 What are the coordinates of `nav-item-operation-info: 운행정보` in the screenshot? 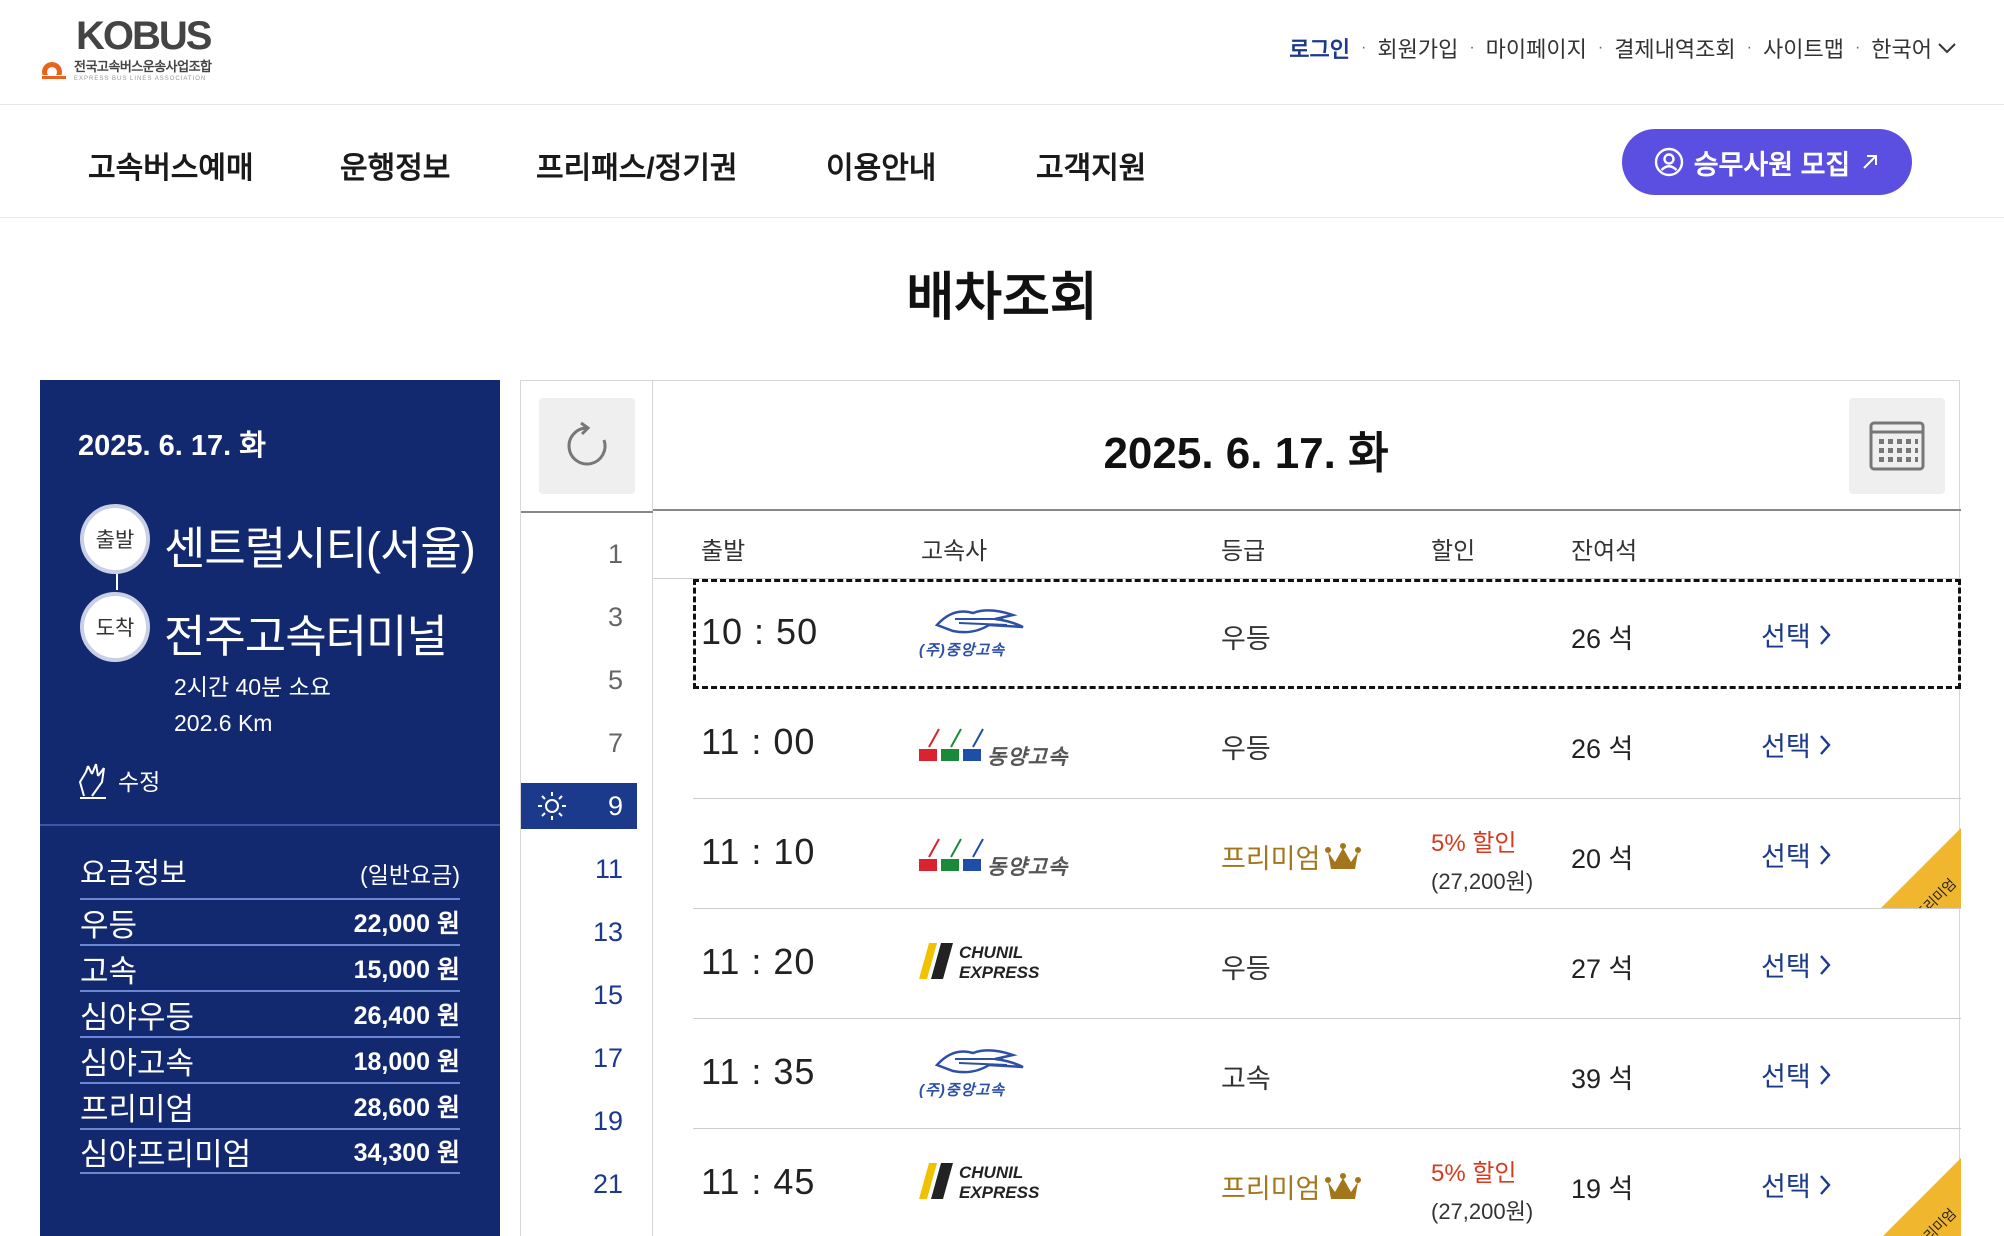 It's located at (395, 165).